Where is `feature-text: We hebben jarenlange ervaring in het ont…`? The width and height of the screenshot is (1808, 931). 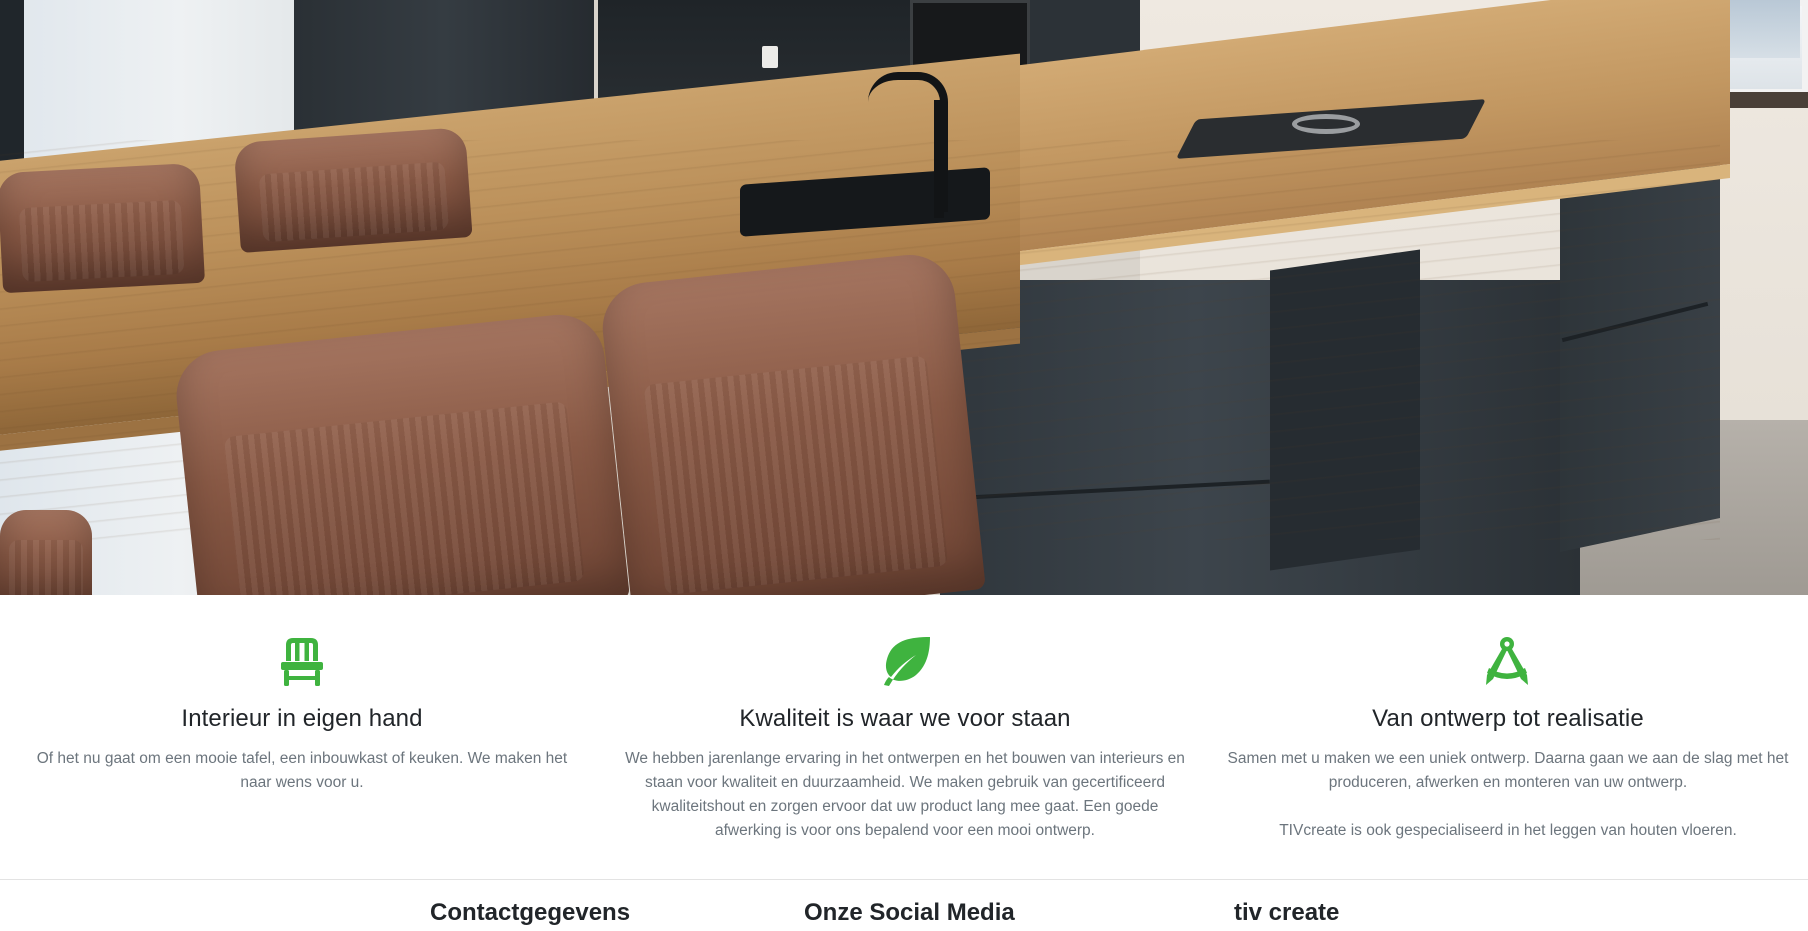
feature-text: We hebben jarenlange ervaring in het ont… is located at coordinates (905, 794).